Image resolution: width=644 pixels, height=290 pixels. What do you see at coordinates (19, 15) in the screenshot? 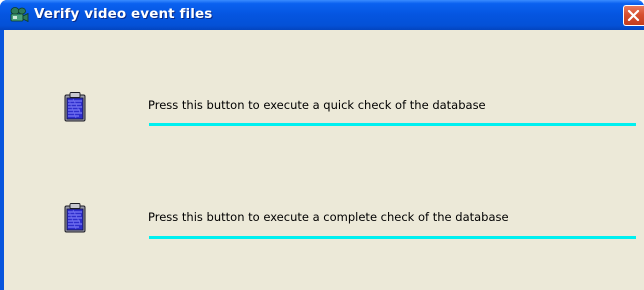
I see `video-camera-icon` at bounding box center [19, 15].